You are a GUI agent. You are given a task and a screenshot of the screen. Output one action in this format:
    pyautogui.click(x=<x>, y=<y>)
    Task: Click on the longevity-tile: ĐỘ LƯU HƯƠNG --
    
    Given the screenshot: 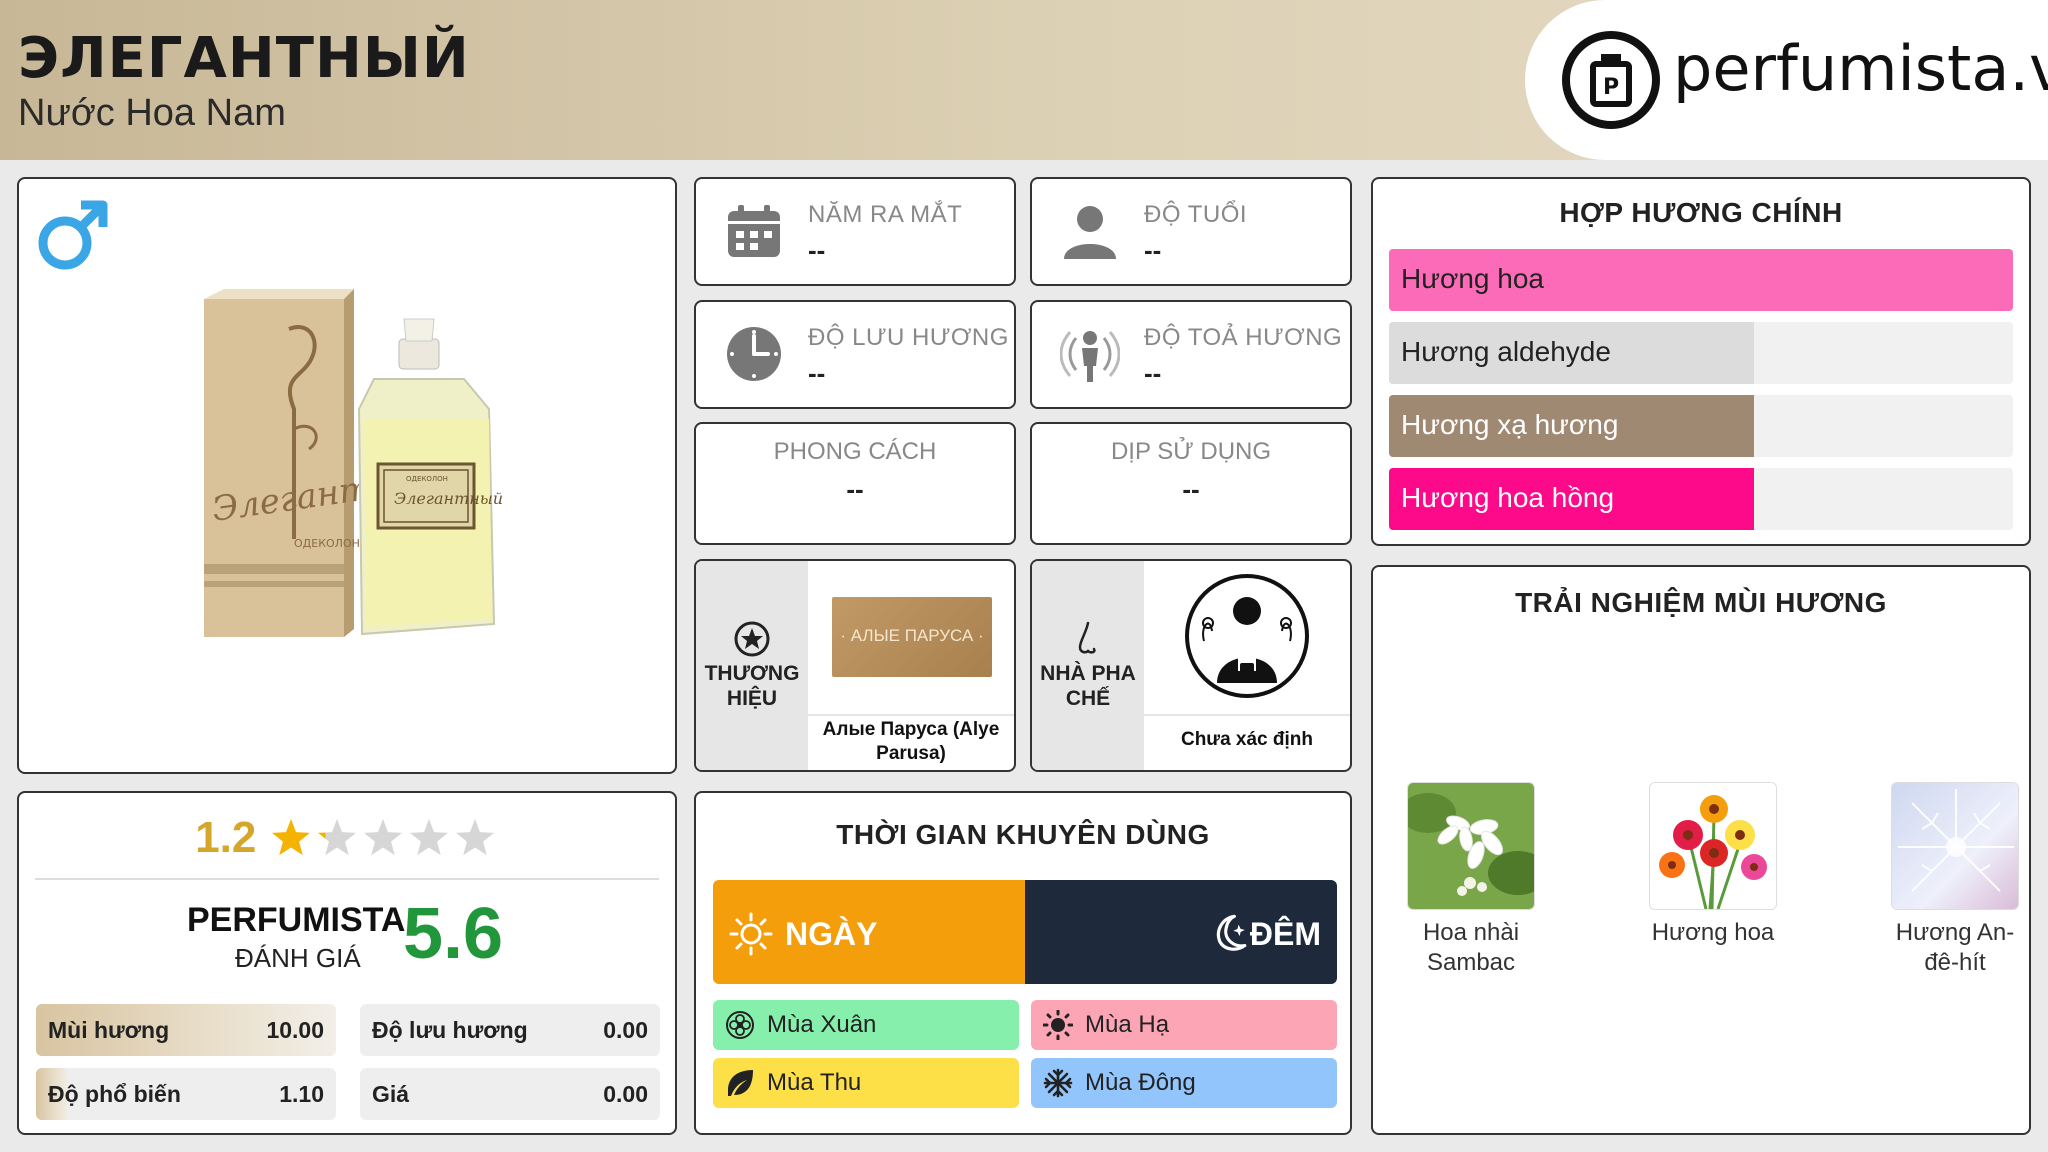 What is the action you would take?
    pyautogui.click(x=855, y=354)
    